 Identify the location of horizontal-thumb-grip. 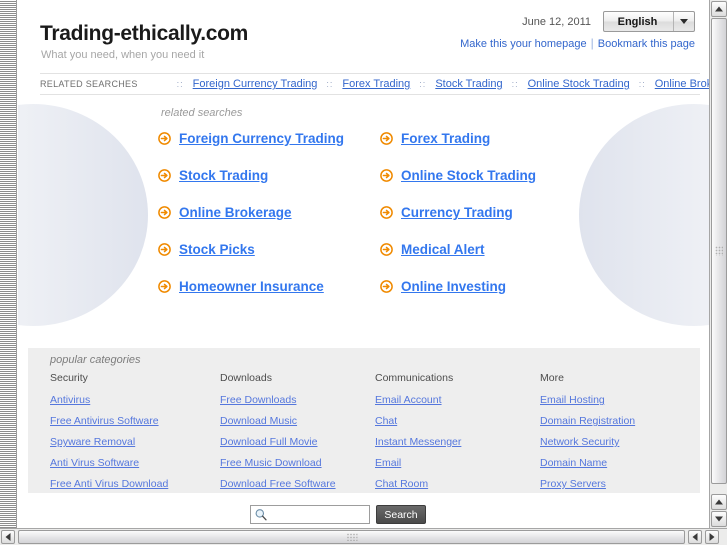
(351, 537).